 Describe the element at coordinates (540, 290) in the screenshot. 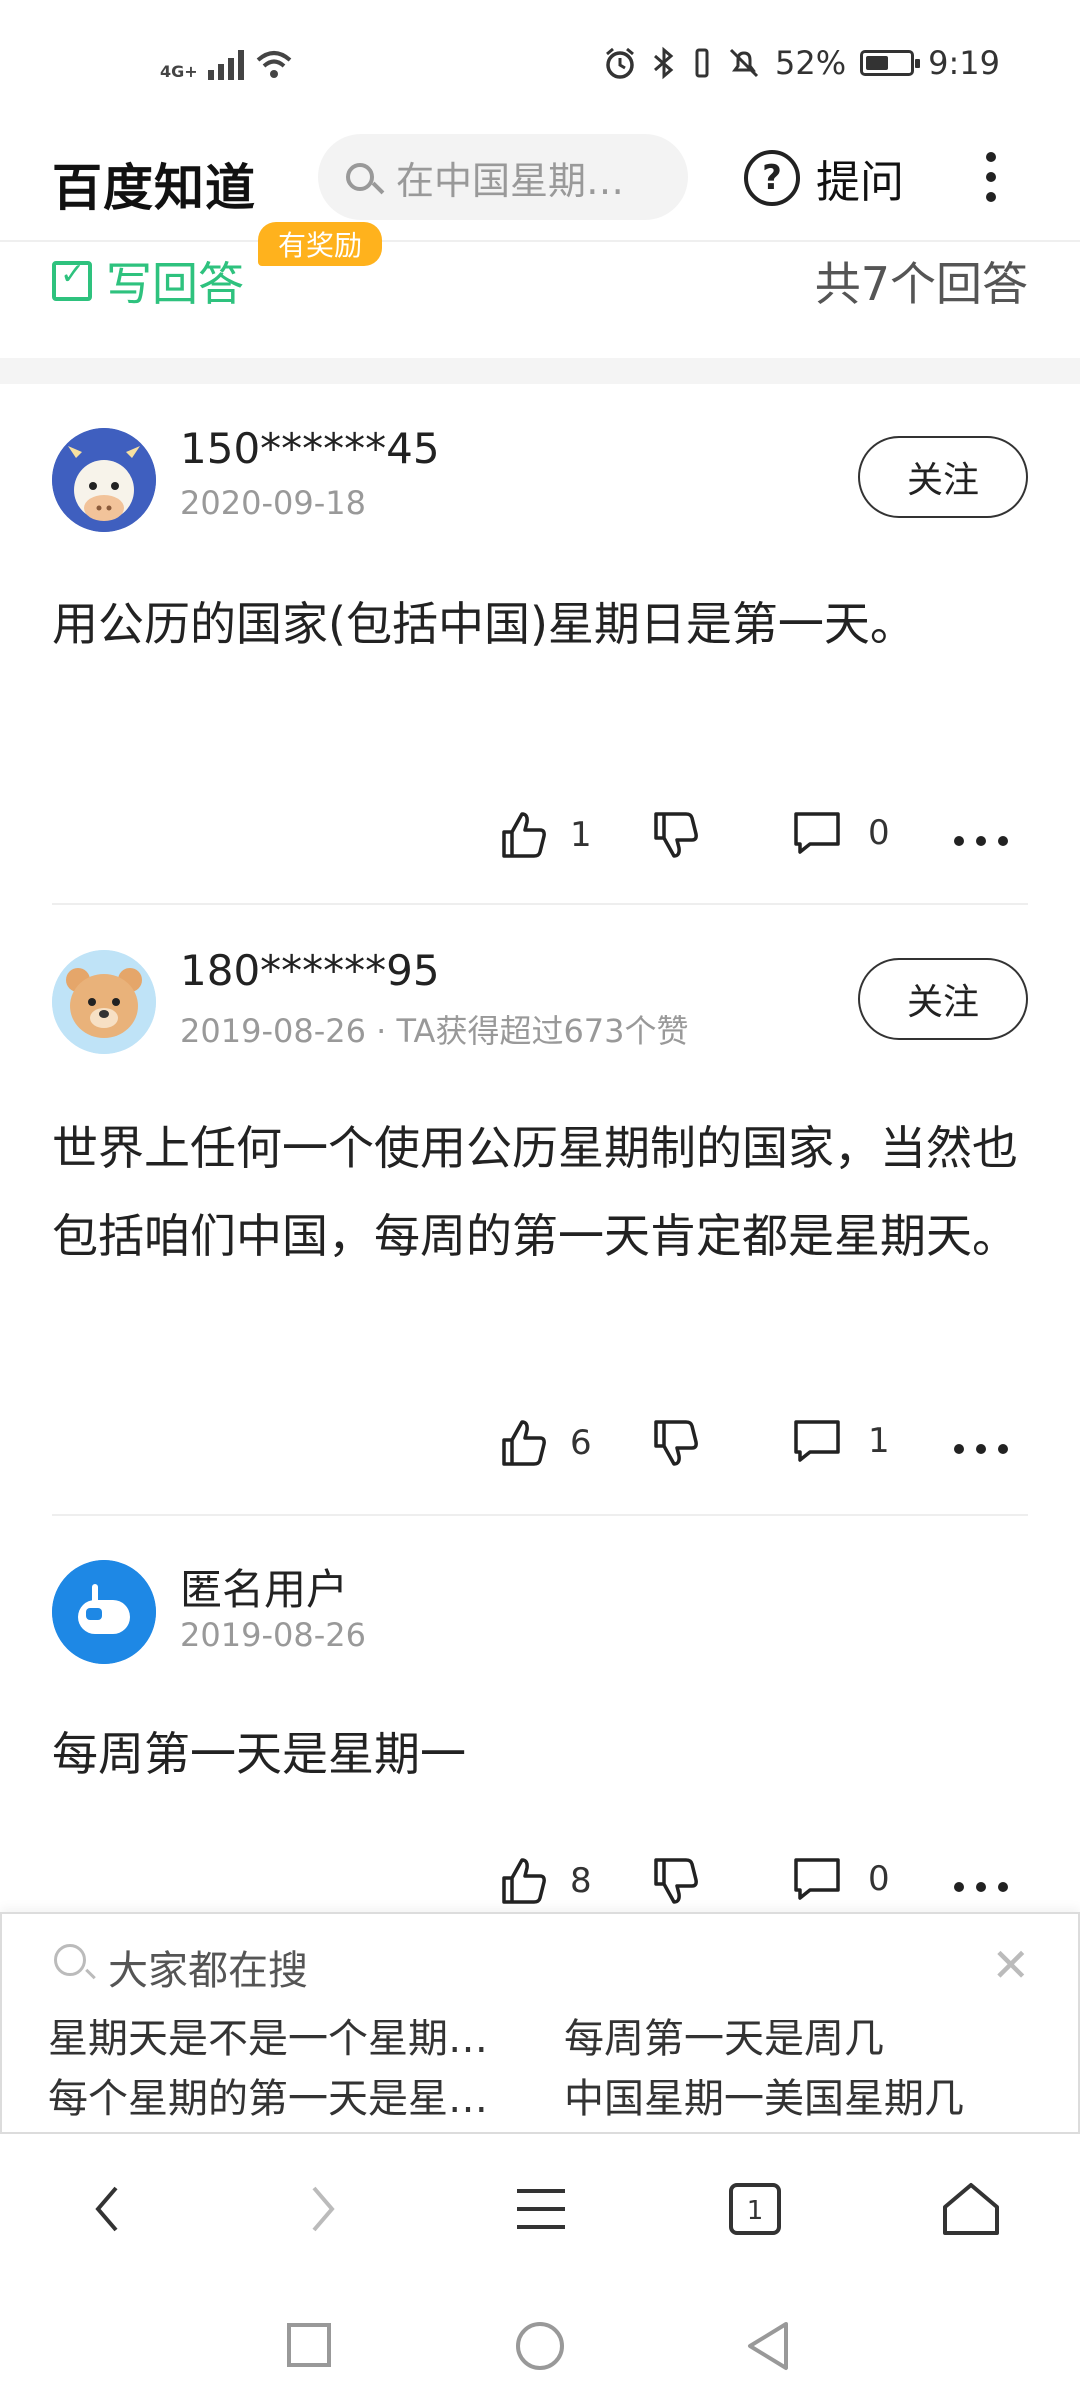

I see `answer-bar: 写回答 有奖励 共7个回答` at that location.